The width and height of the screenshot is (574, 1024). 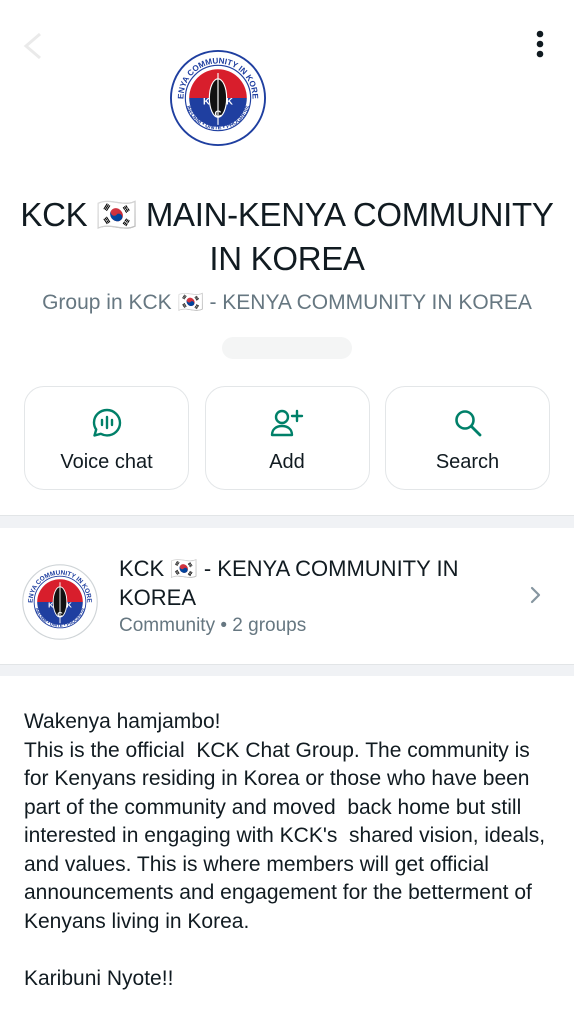 What do you see at coordinates (289, 583) in the screenshot?
I see `community-name: KCK 🇰🇷 - KENYA COMMUNITY IN KOREA` at bounding box center [289, 583].